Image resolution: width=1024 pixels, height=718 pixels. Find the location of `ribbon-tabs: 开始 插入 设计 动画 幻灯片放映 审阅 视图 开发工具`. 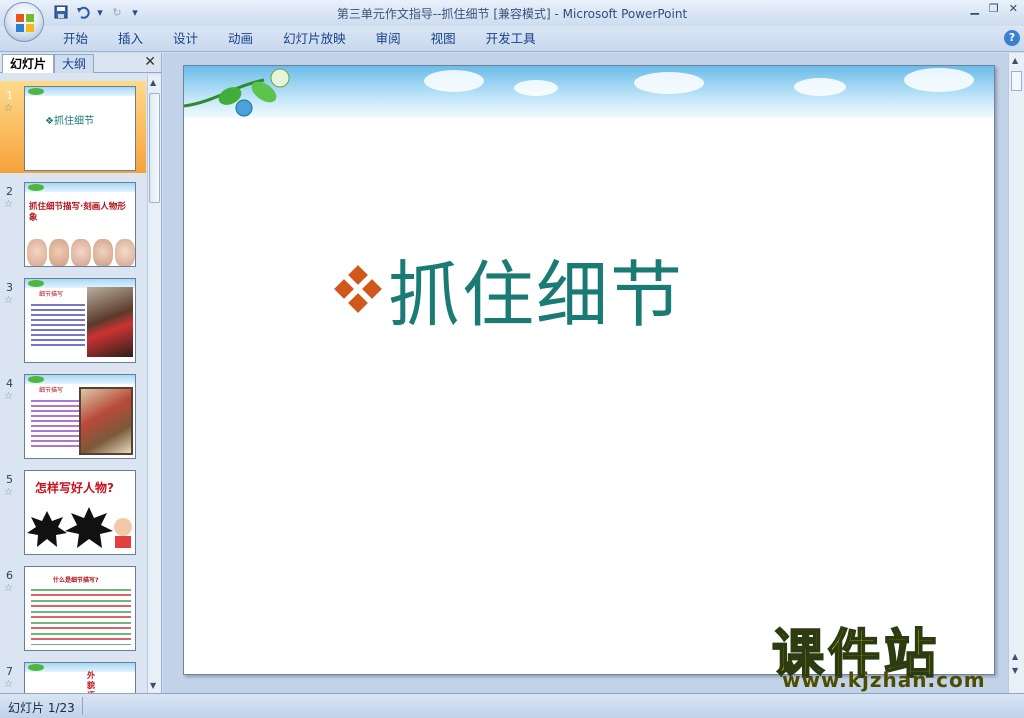

ribbon-tabs: 开始 插入 设计 动画 幻灯片放映 审阅 视图 开发工具 is located at coordinates (299, 39).